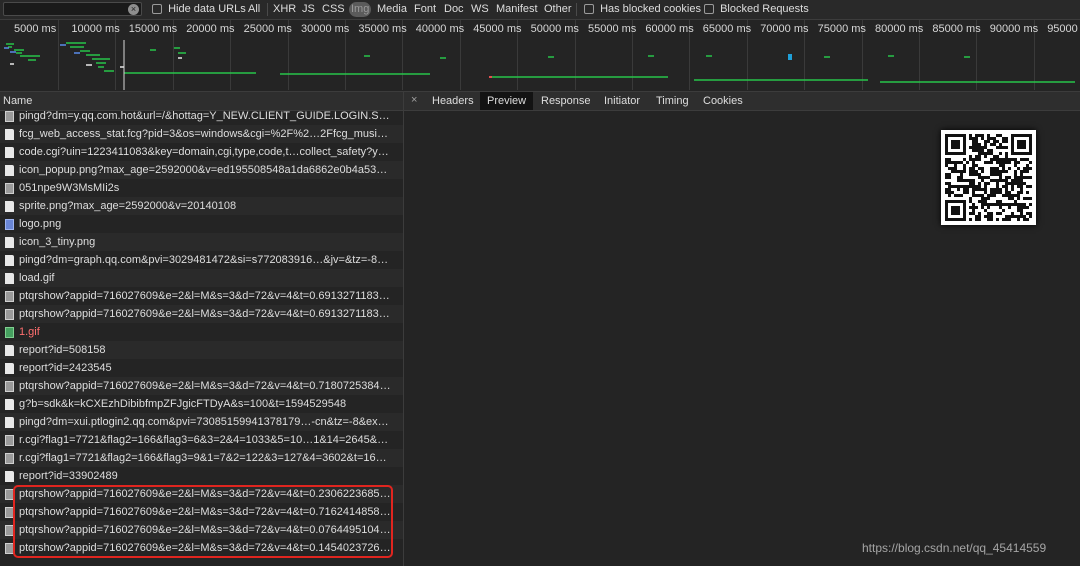 The width and height of the screenshot is (1080, 566). What do you see at coordinates (308, 9) in the screenshot?
I see `filter-type-js: JS` at bounding box center [308, 9].